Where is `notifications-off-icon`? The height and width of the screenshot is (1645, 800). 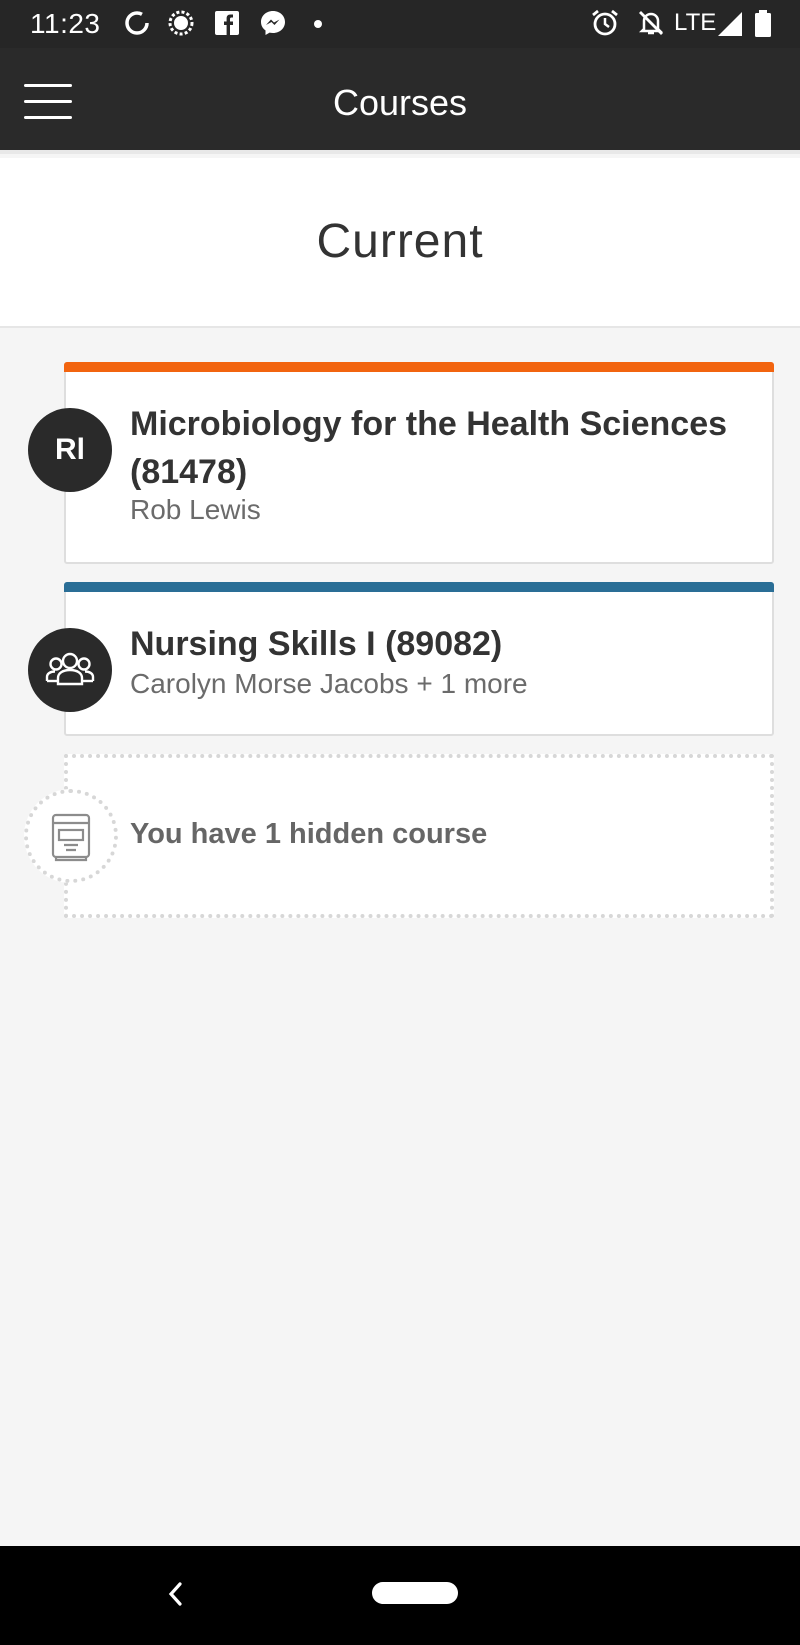 notifications-off-icon is located at coordinates (651, 23).